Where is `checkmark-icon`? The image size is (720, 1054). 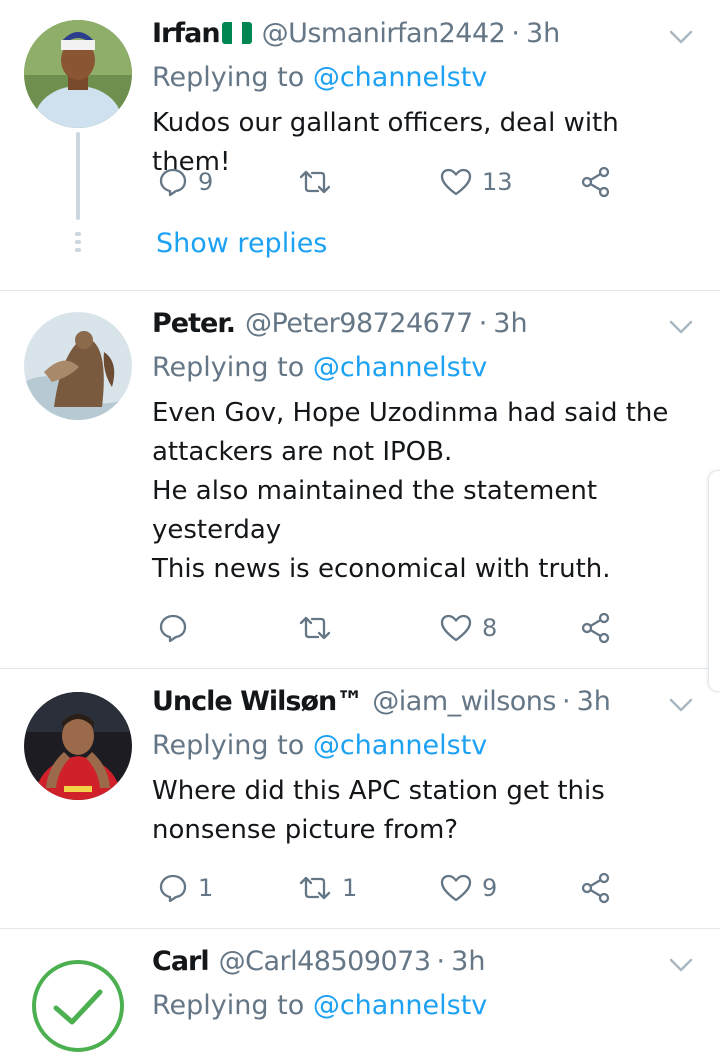 checkmark-icon is located at coordinates (78, 1006).